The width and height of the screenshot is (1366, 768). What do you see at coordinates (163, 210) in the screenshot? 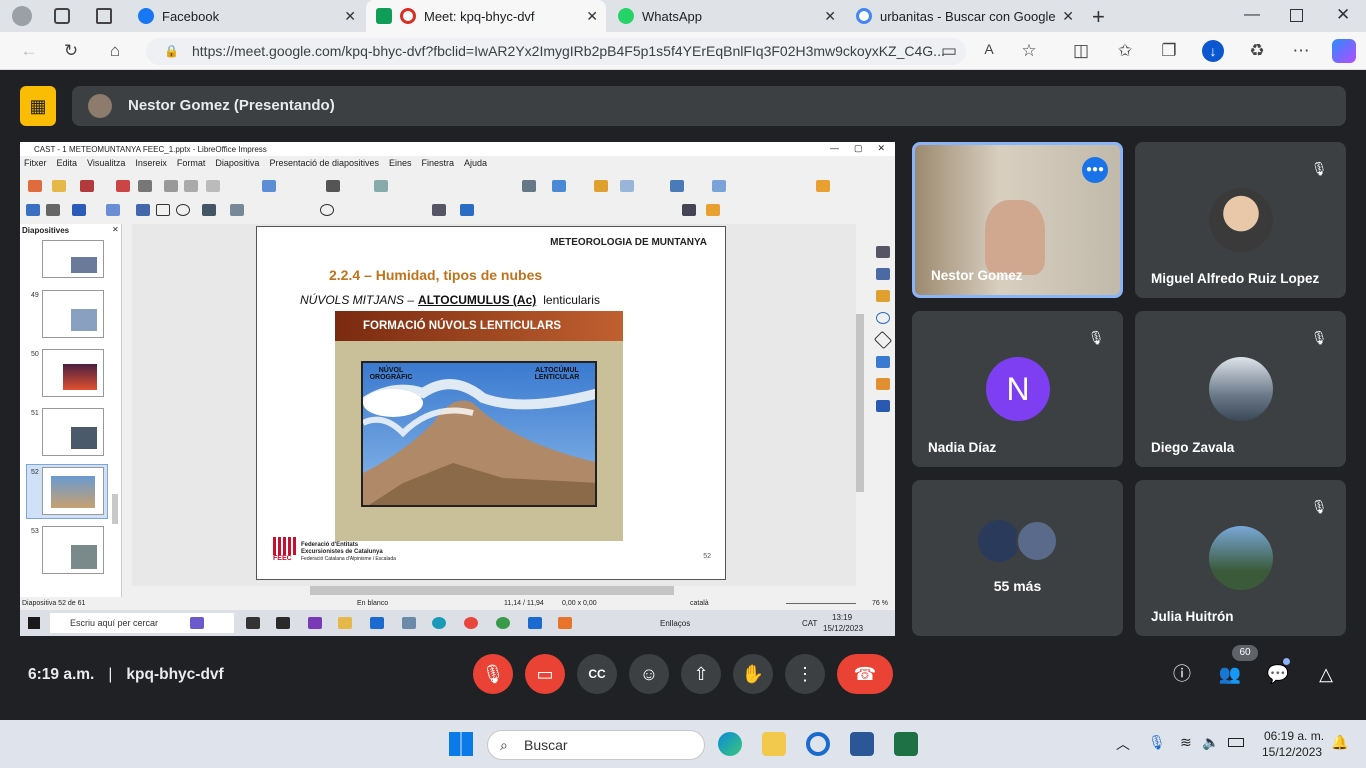
I see `rectangle-icon` at bounding box center [163, 210].